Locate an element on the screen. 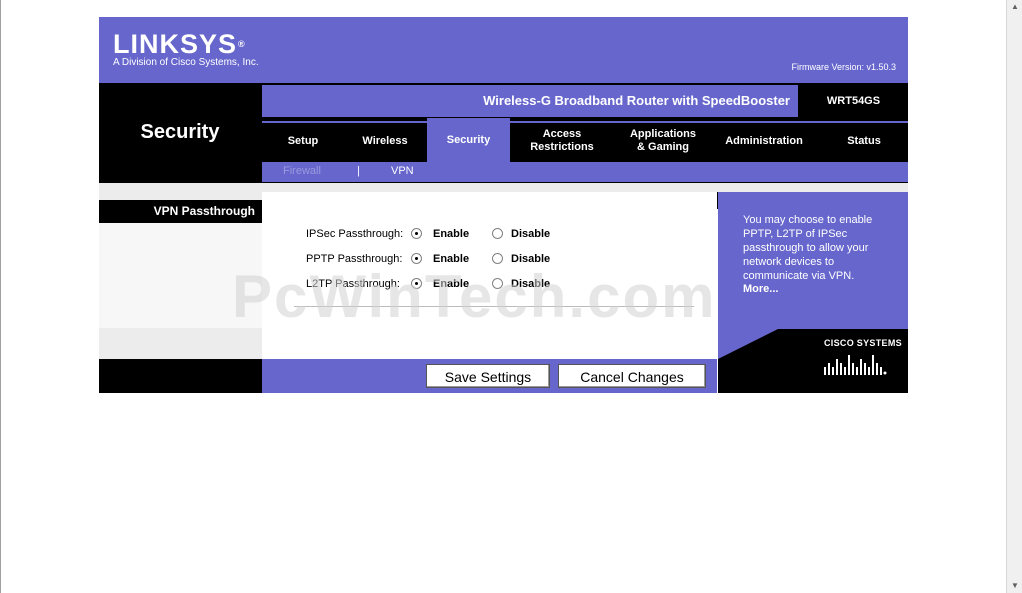 The image size is (1022, 593). sub-nav: Firewall | VPN is located at coordinates (585, 172).